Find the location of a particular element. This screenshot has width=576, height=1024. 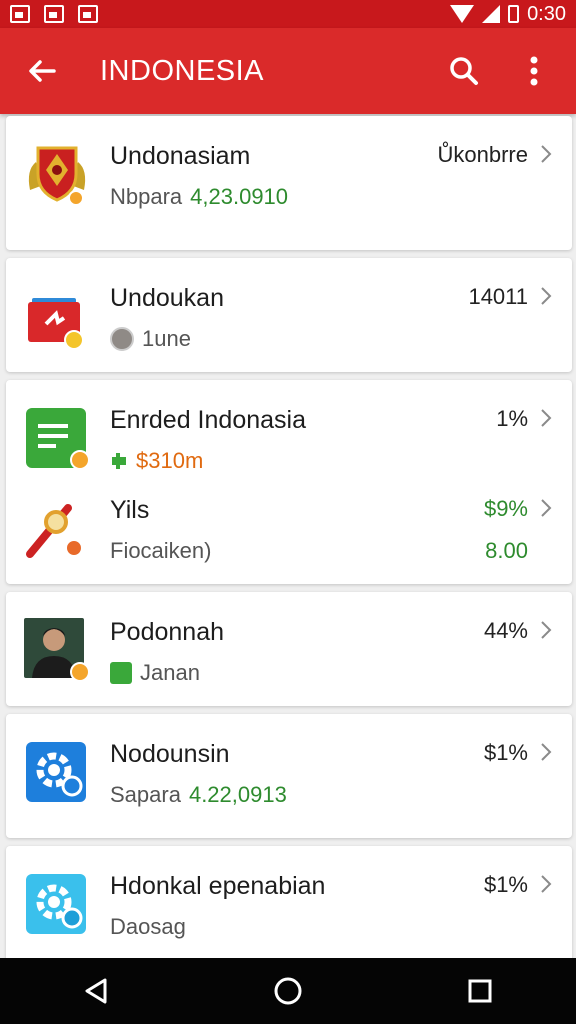

item-value: 14011 is located at coordinates (498, 296).